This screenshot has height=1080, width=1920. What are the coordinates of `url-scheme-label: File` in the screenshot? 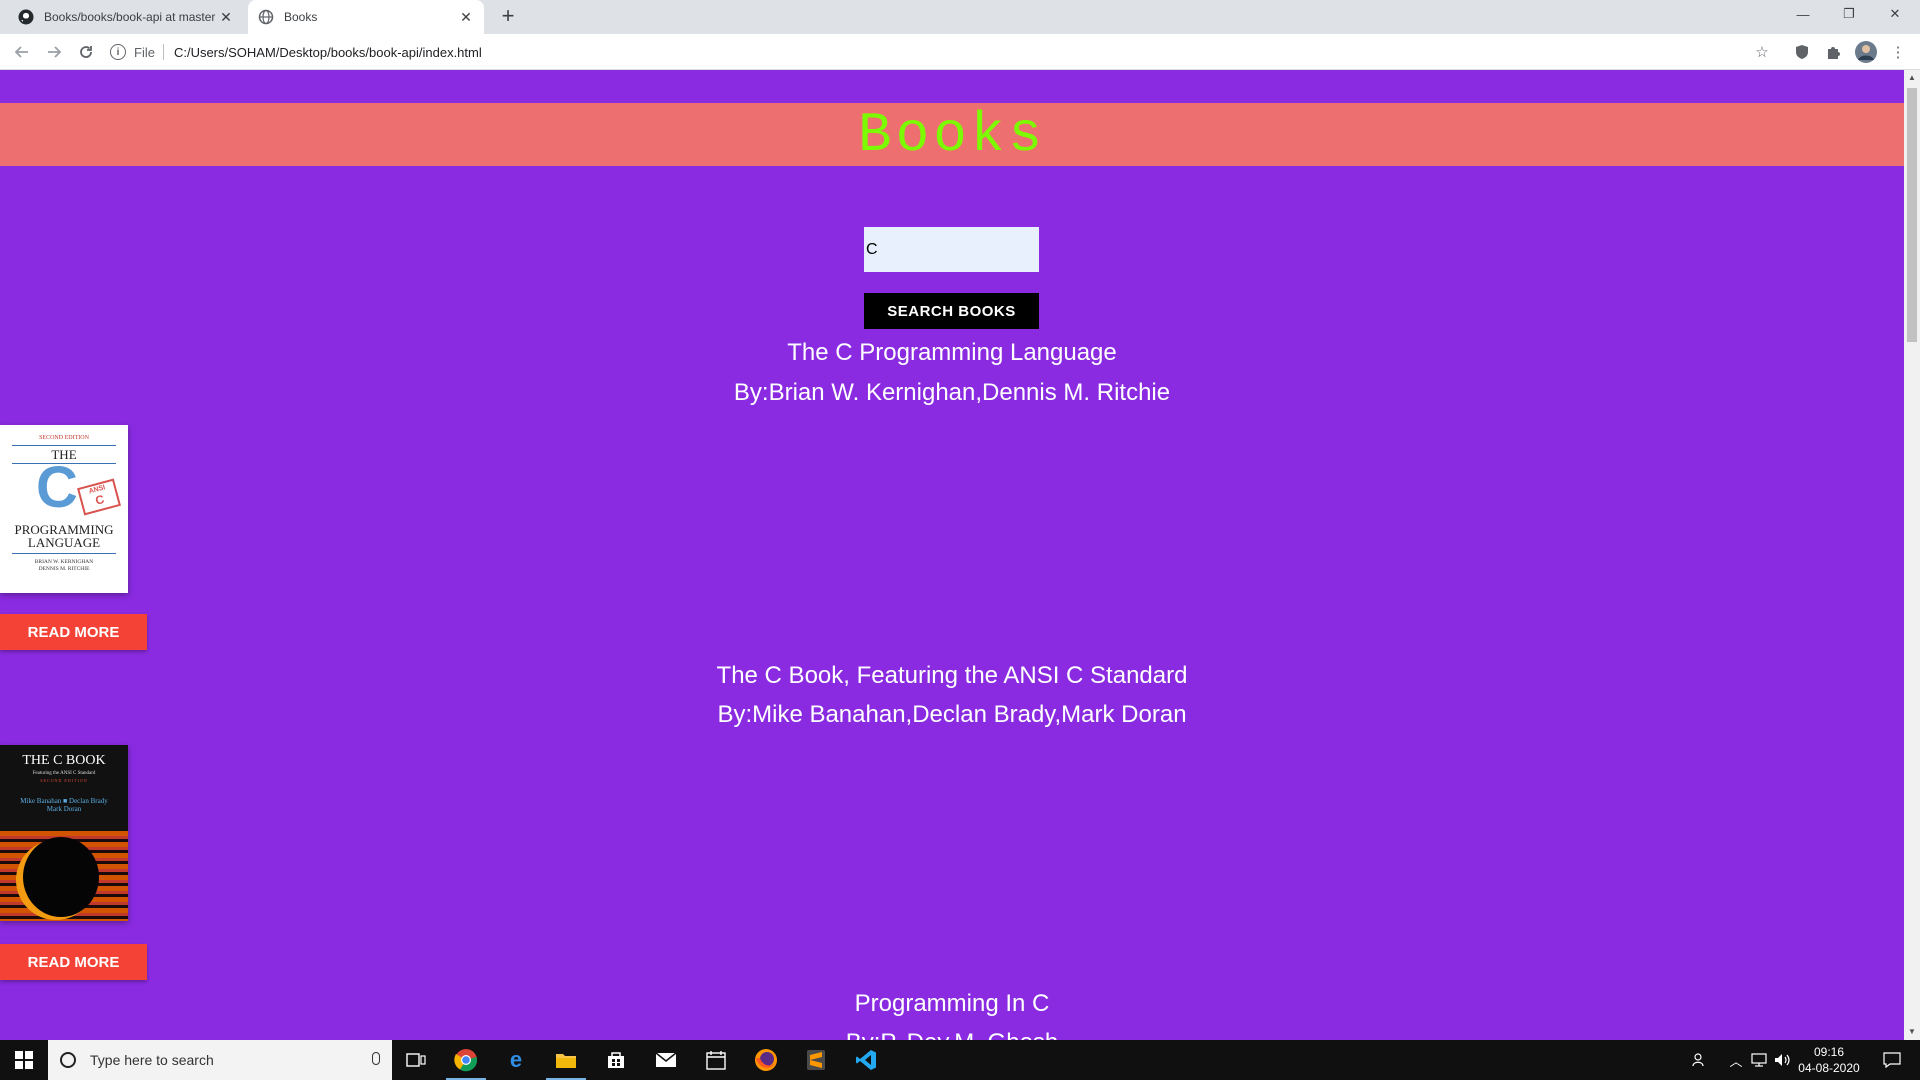 It's located at (144, 52).